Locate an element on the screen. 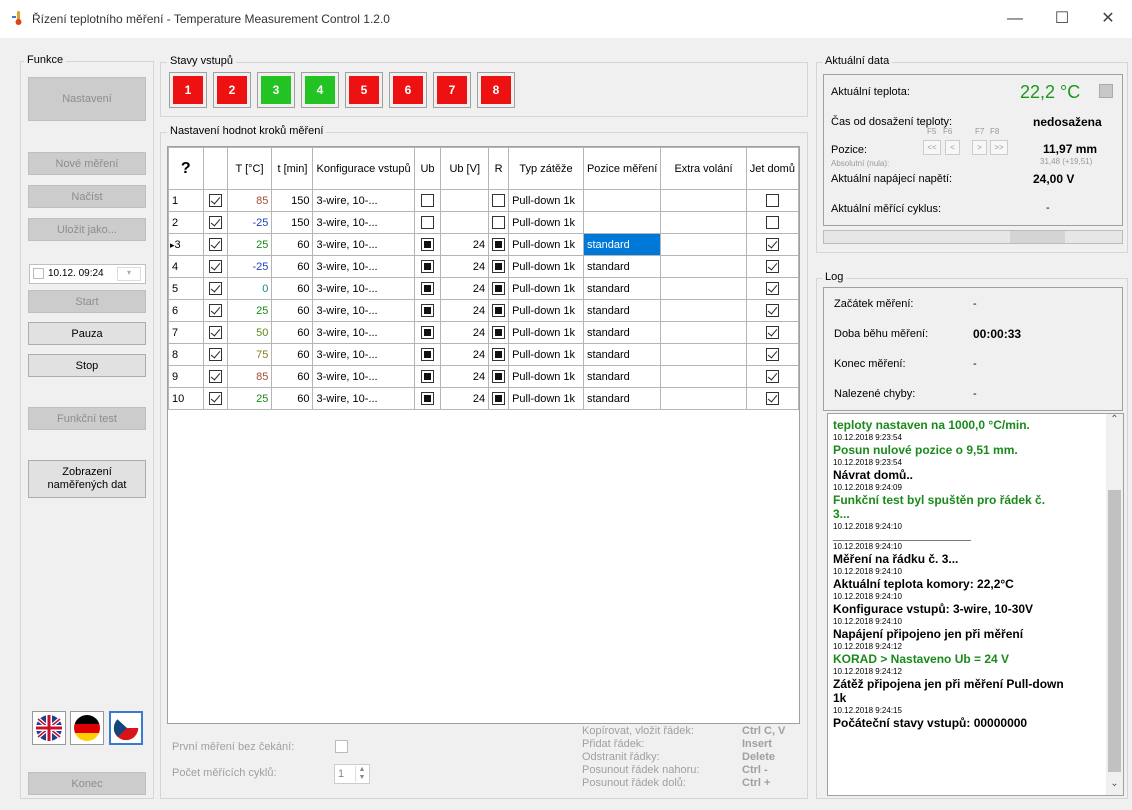 This screenshot has height=810, width=1132. start-button: Start is located at coordinates (87, 301).